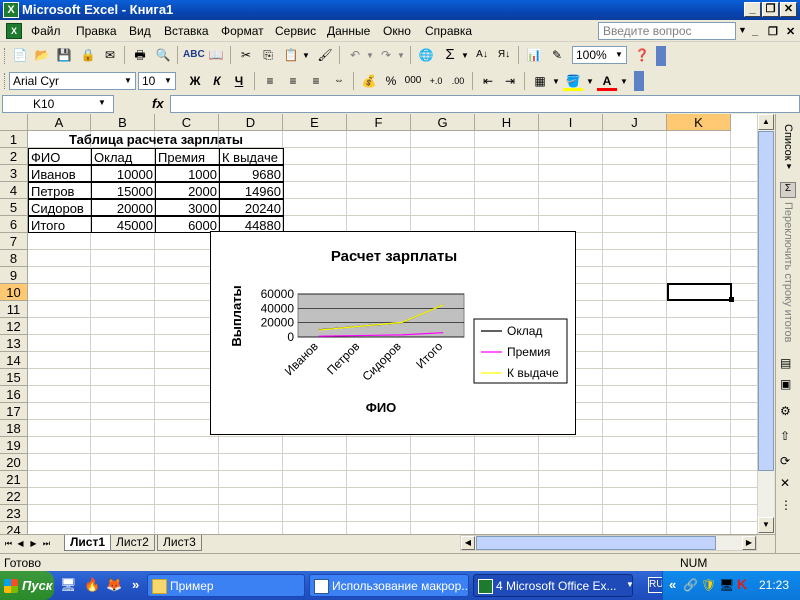 The width and height of the screenshot is (800, 600). I want to click on sort-ascending-icon: A↓, so click(482, 55).